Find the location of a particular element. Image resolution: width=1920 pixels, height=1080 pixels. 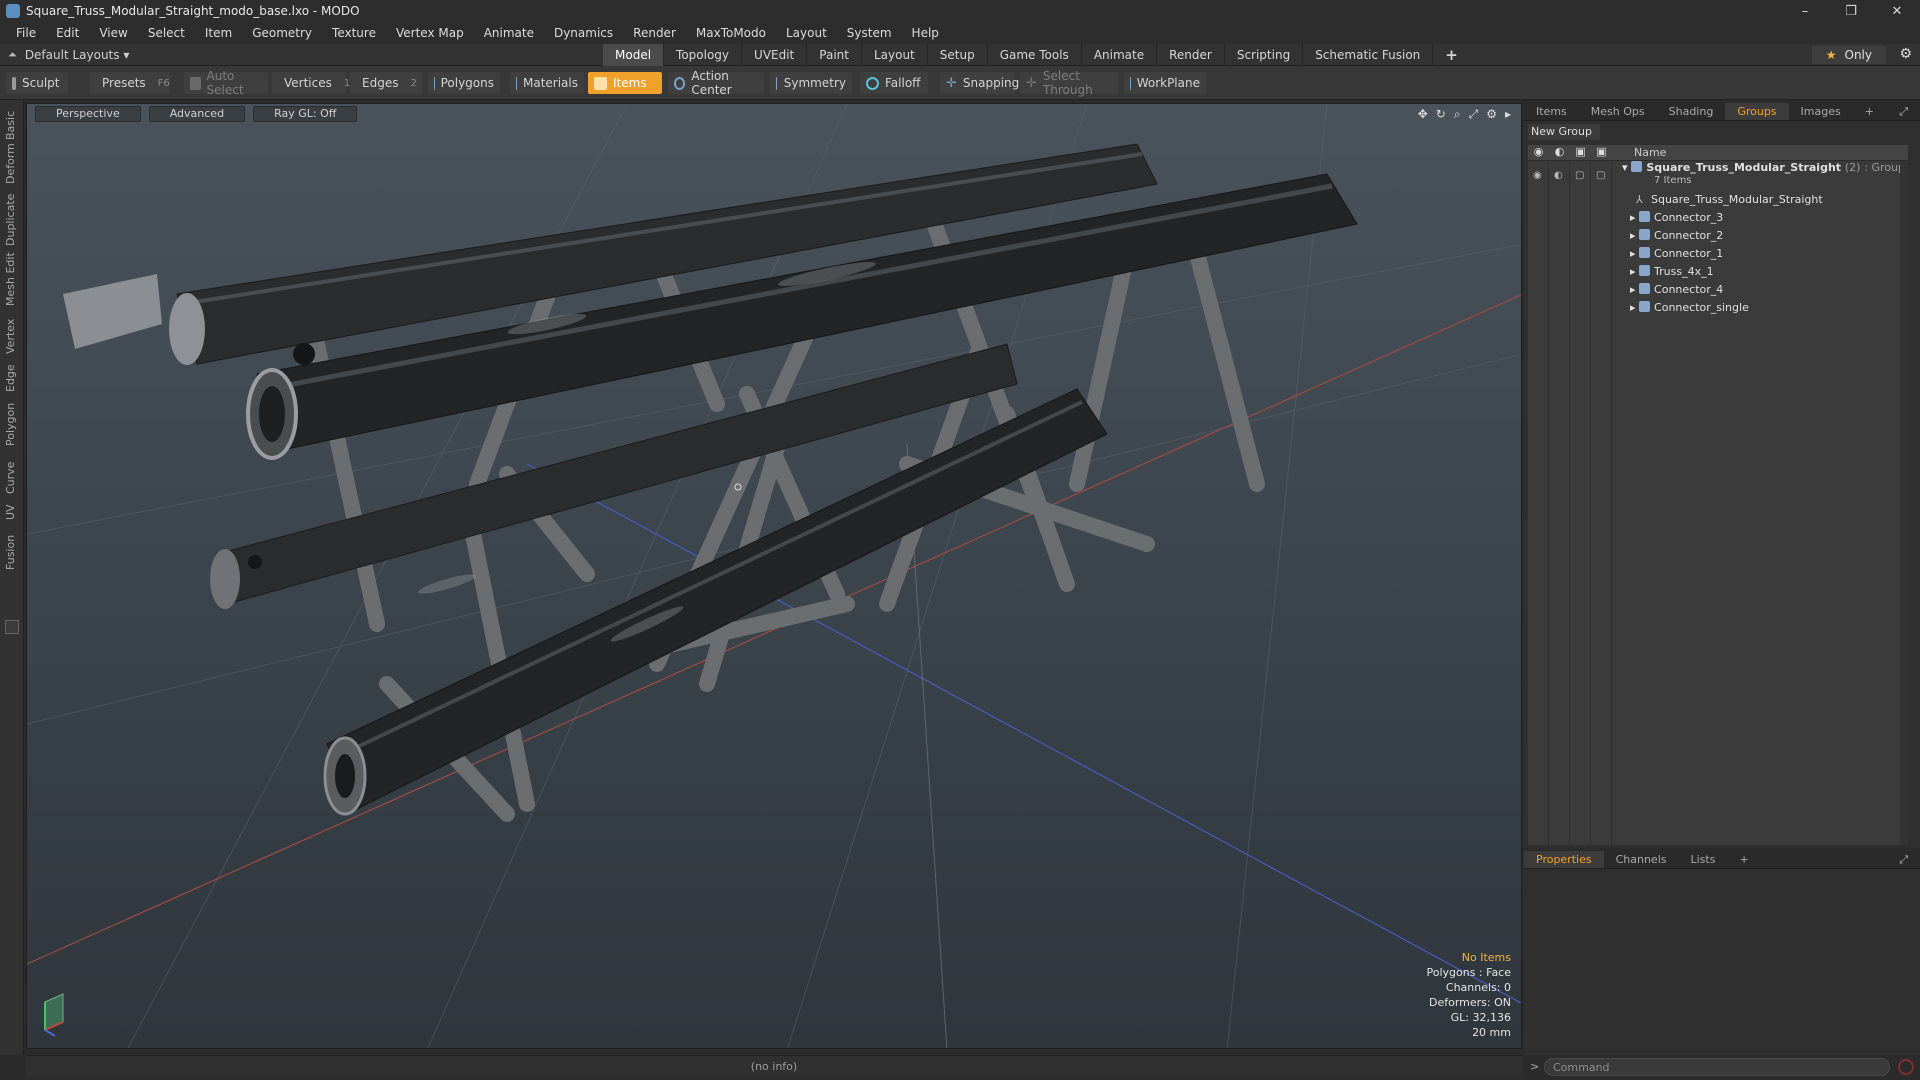

visibility-col-icon: ◉ is located at coordinates (1538, 152).